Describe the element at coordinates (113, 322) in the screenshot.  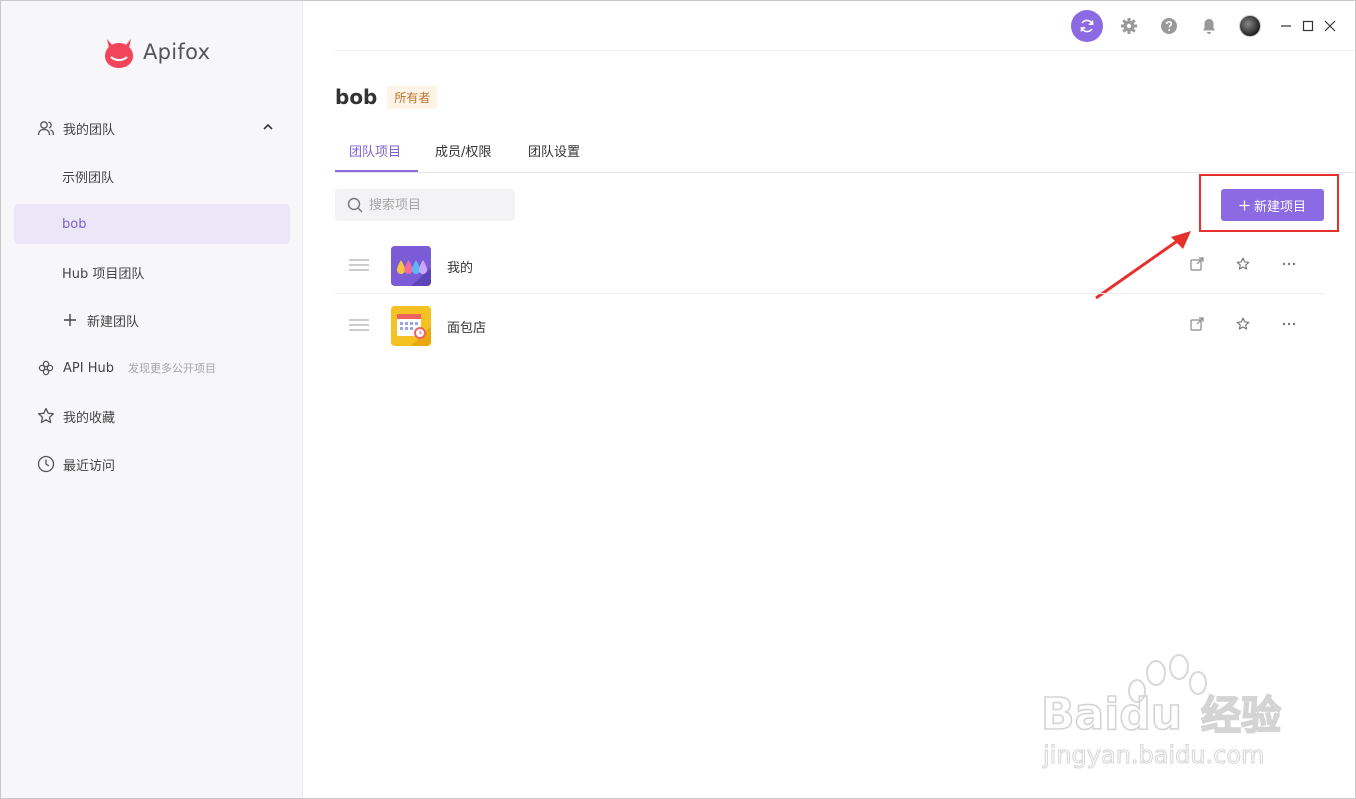
I see `sidebar-item-label: 新建团队` at that location.